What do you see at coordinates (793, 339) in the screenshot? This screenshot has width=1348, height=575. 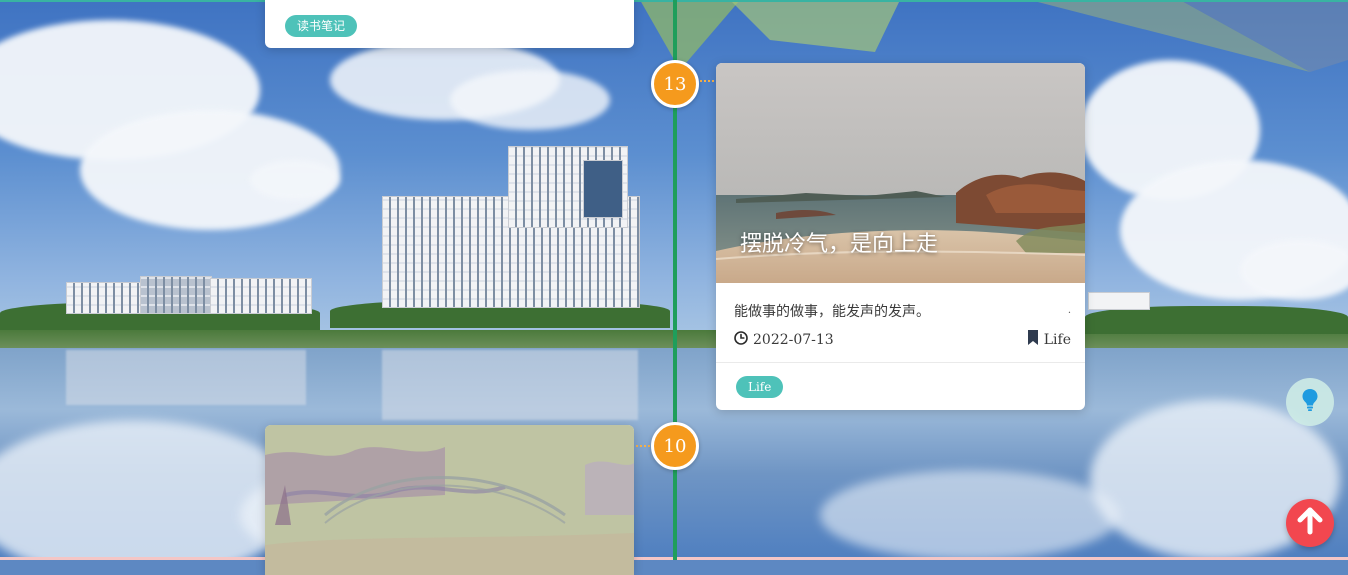 I see `post-date: 2022-07-13` at bounding box center [793, 339].